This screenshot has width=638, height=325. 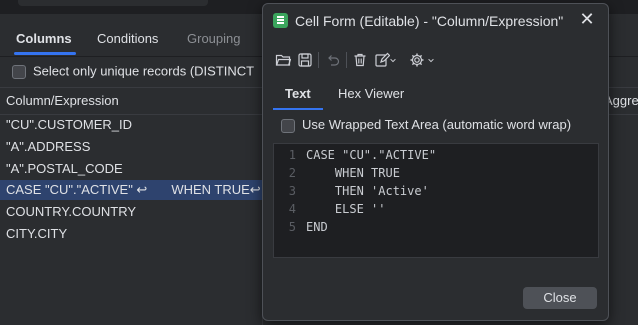 I want to click on row-text: "A".POSTAL_CODE, so click(x=64, y=168).